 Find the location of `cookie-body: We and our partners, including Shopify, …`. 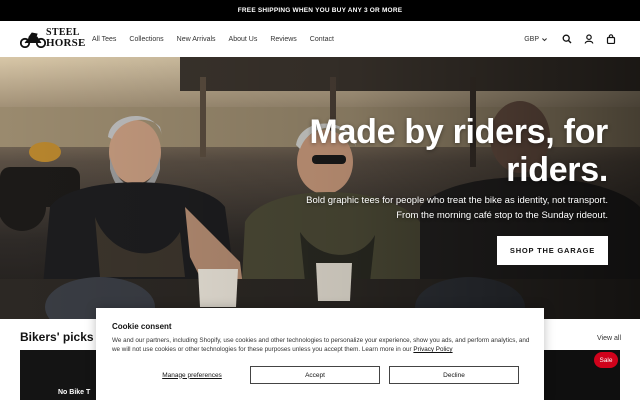

cookie-body: We and our partners, including Shopify, … is located at coordinates (321, 345).